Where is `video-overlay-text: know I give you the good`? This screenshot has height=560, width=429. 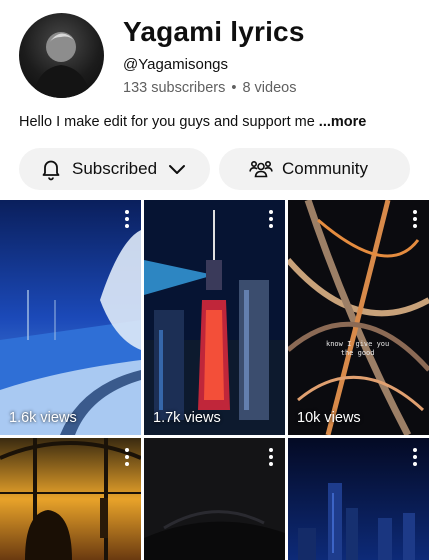
video-overlay-text: know I give you the good is located at coordinates (357, 349).